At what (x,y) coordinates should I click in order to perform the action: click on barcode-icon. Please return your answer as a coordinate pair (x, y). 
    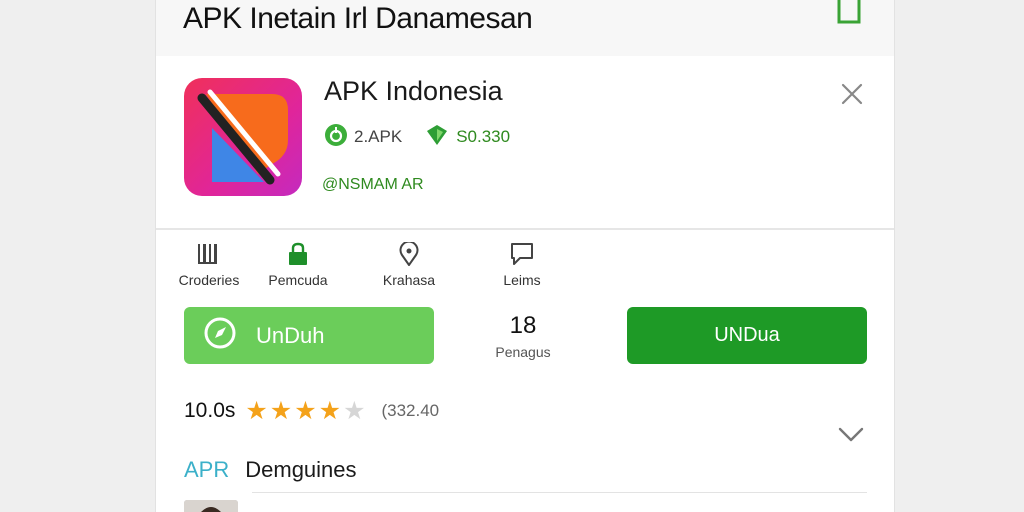
    Looking at the image, I should click on (209, 254).